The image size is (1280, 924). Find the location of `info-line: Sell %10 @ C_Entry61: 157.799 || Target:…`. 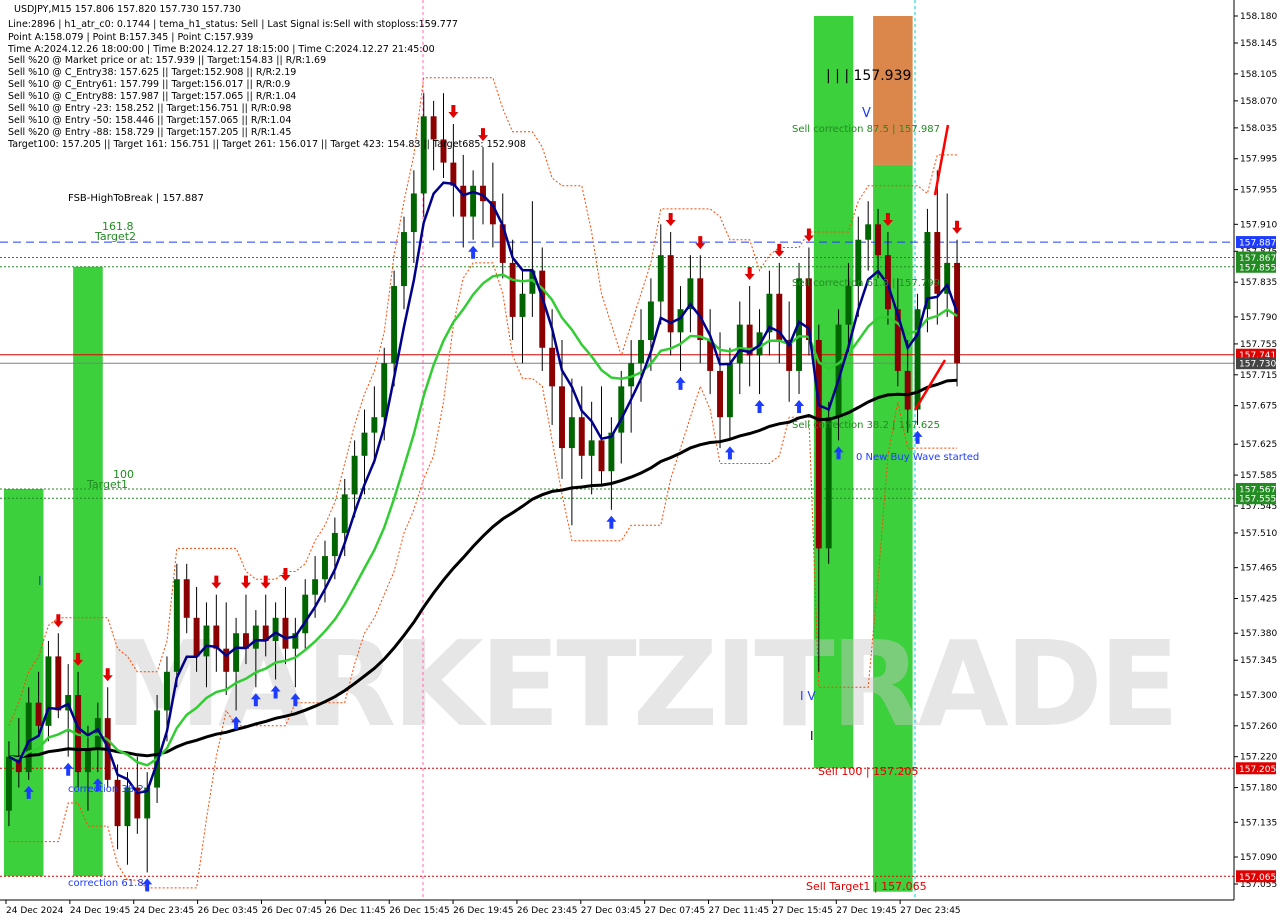

info-line: Sell %10 @ C_Entry61: 157.799 || Target:… is located at coordinates (149, 84).